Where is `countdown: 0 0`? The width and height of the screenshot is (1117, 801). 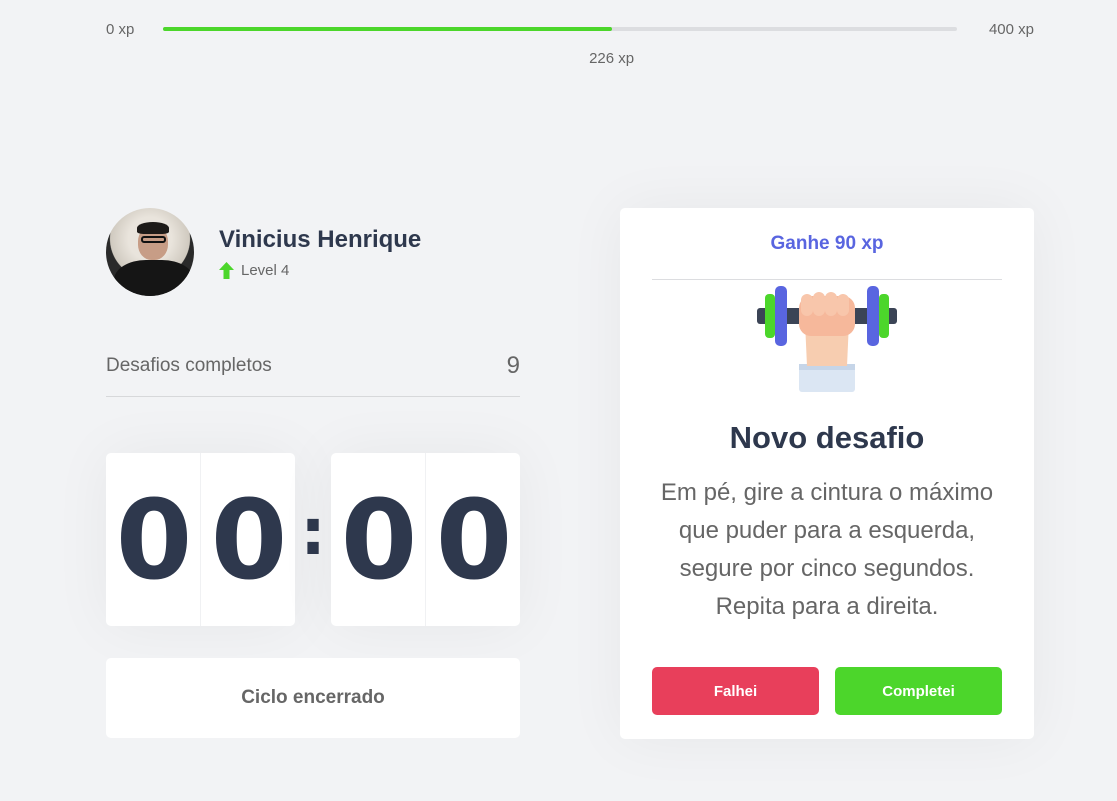 countdown: 0 0 is located at coordinates (313, 539).